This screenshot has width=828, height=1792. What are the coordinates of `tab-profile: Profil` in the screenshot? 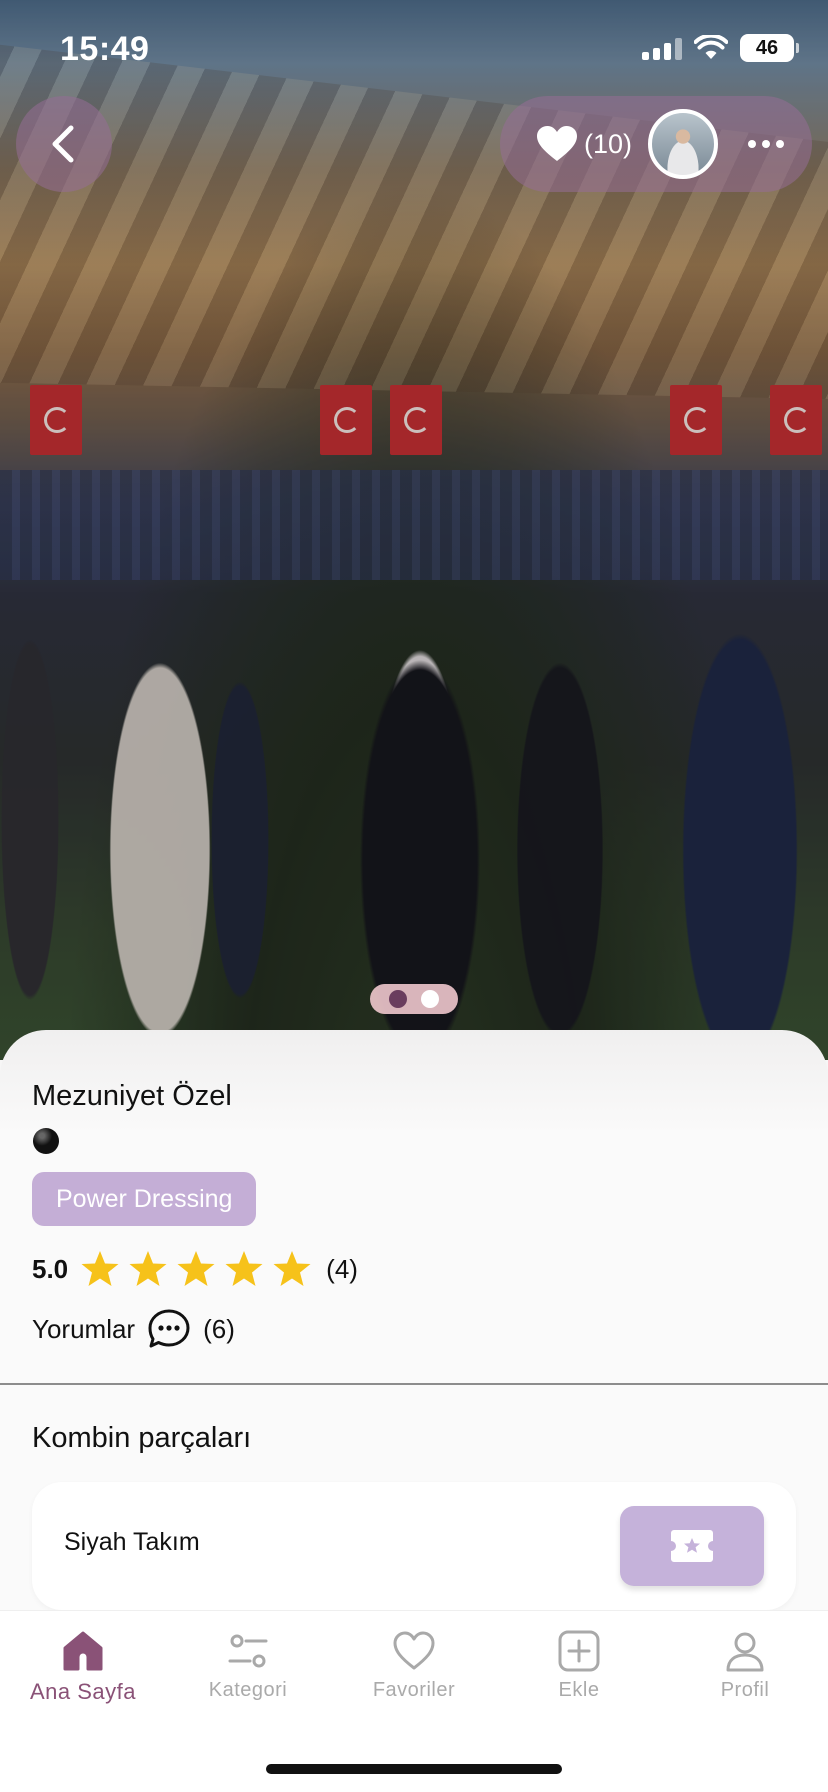 It's located at (745, 1665).